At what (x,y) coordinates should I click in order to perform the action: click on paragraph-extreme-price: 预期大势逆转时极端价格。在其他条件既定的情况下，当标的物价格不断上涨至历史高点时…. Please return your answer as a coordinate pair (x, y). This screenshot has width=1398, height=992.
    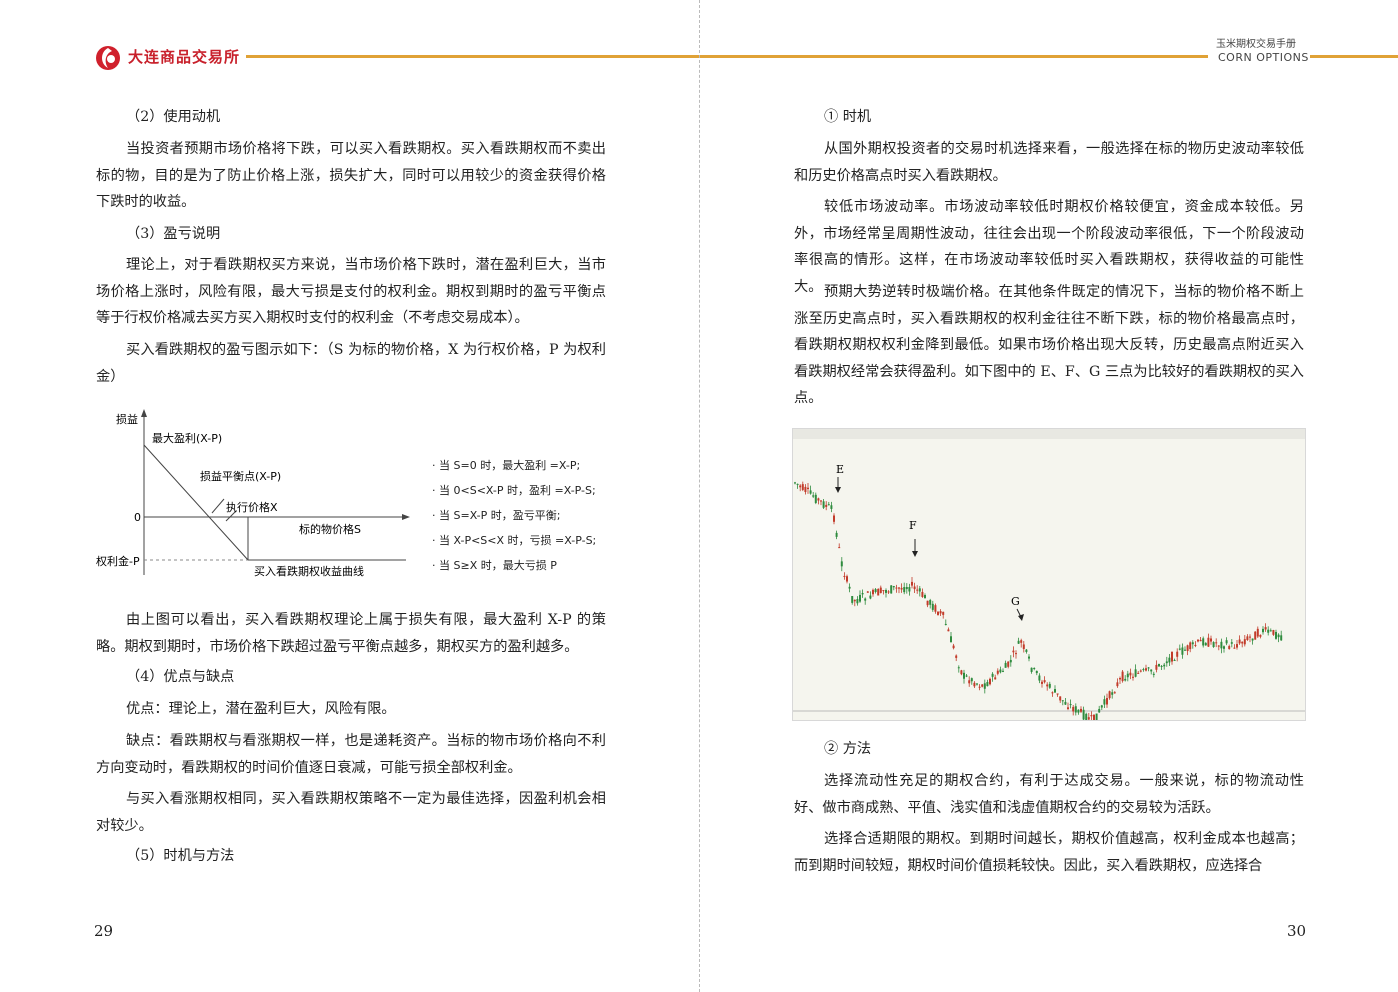
    Looking at the image, I should click on (1049, 345).